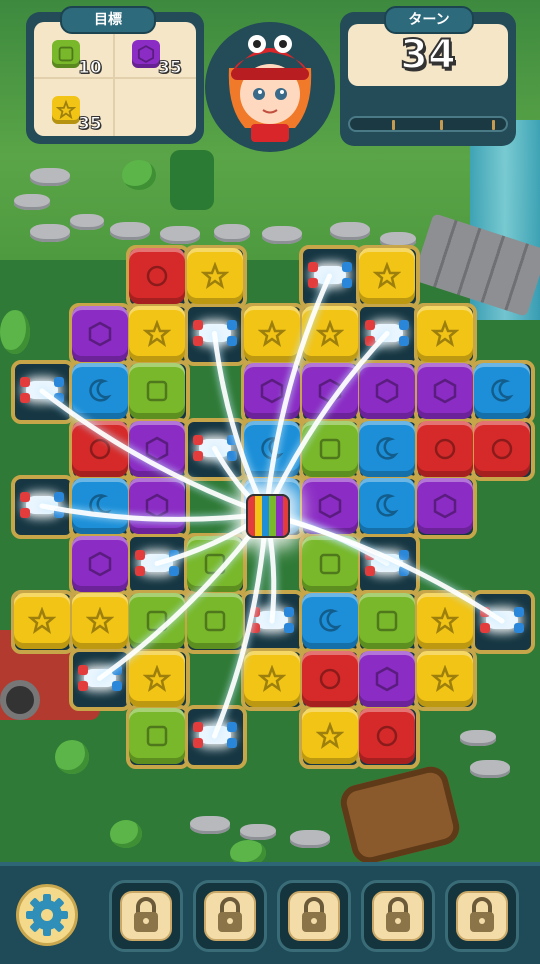 The height and width of the screenshot is (964, 540). Describe the element at coordinates (115, 79) in the screenshot. I see `goal-list: 10 35 35` at that location.